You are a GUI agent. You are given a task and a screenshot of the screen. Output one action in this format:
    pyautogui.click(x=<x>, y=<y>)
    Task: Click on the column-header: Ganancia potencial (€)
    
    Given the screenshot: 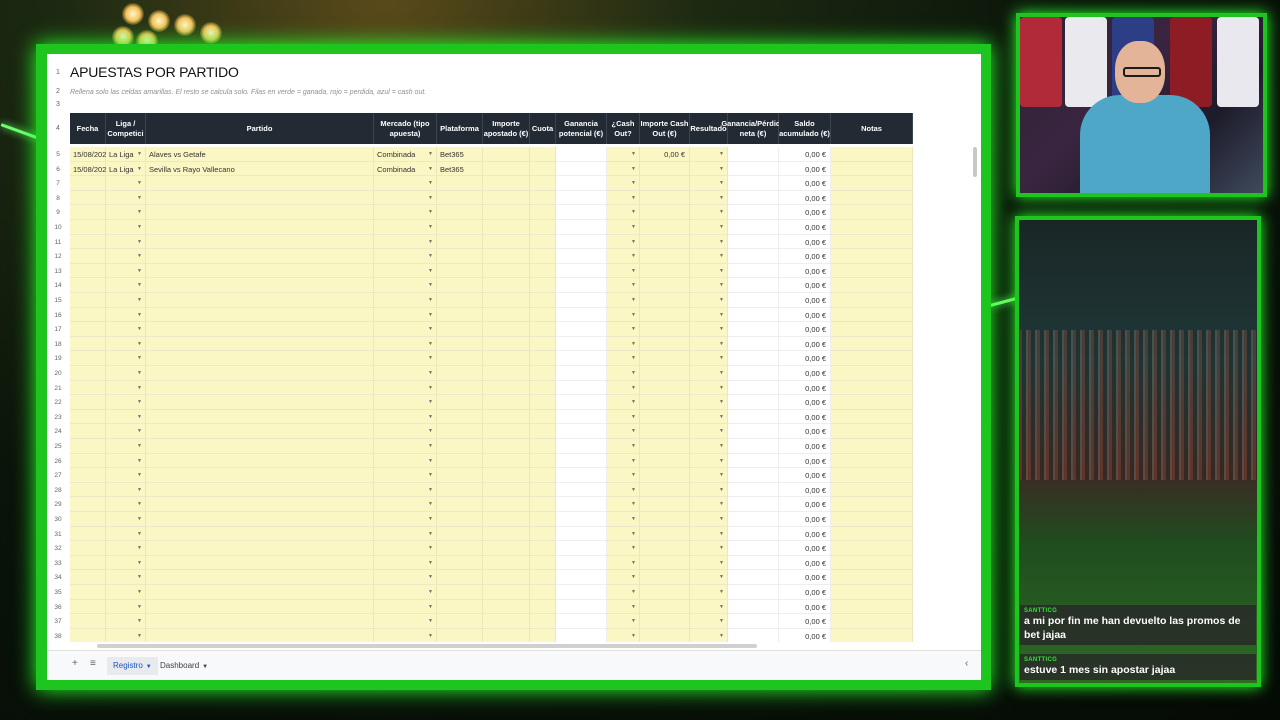 What is the action you would take?
    pyautogui.click(x=581, y=128)
    